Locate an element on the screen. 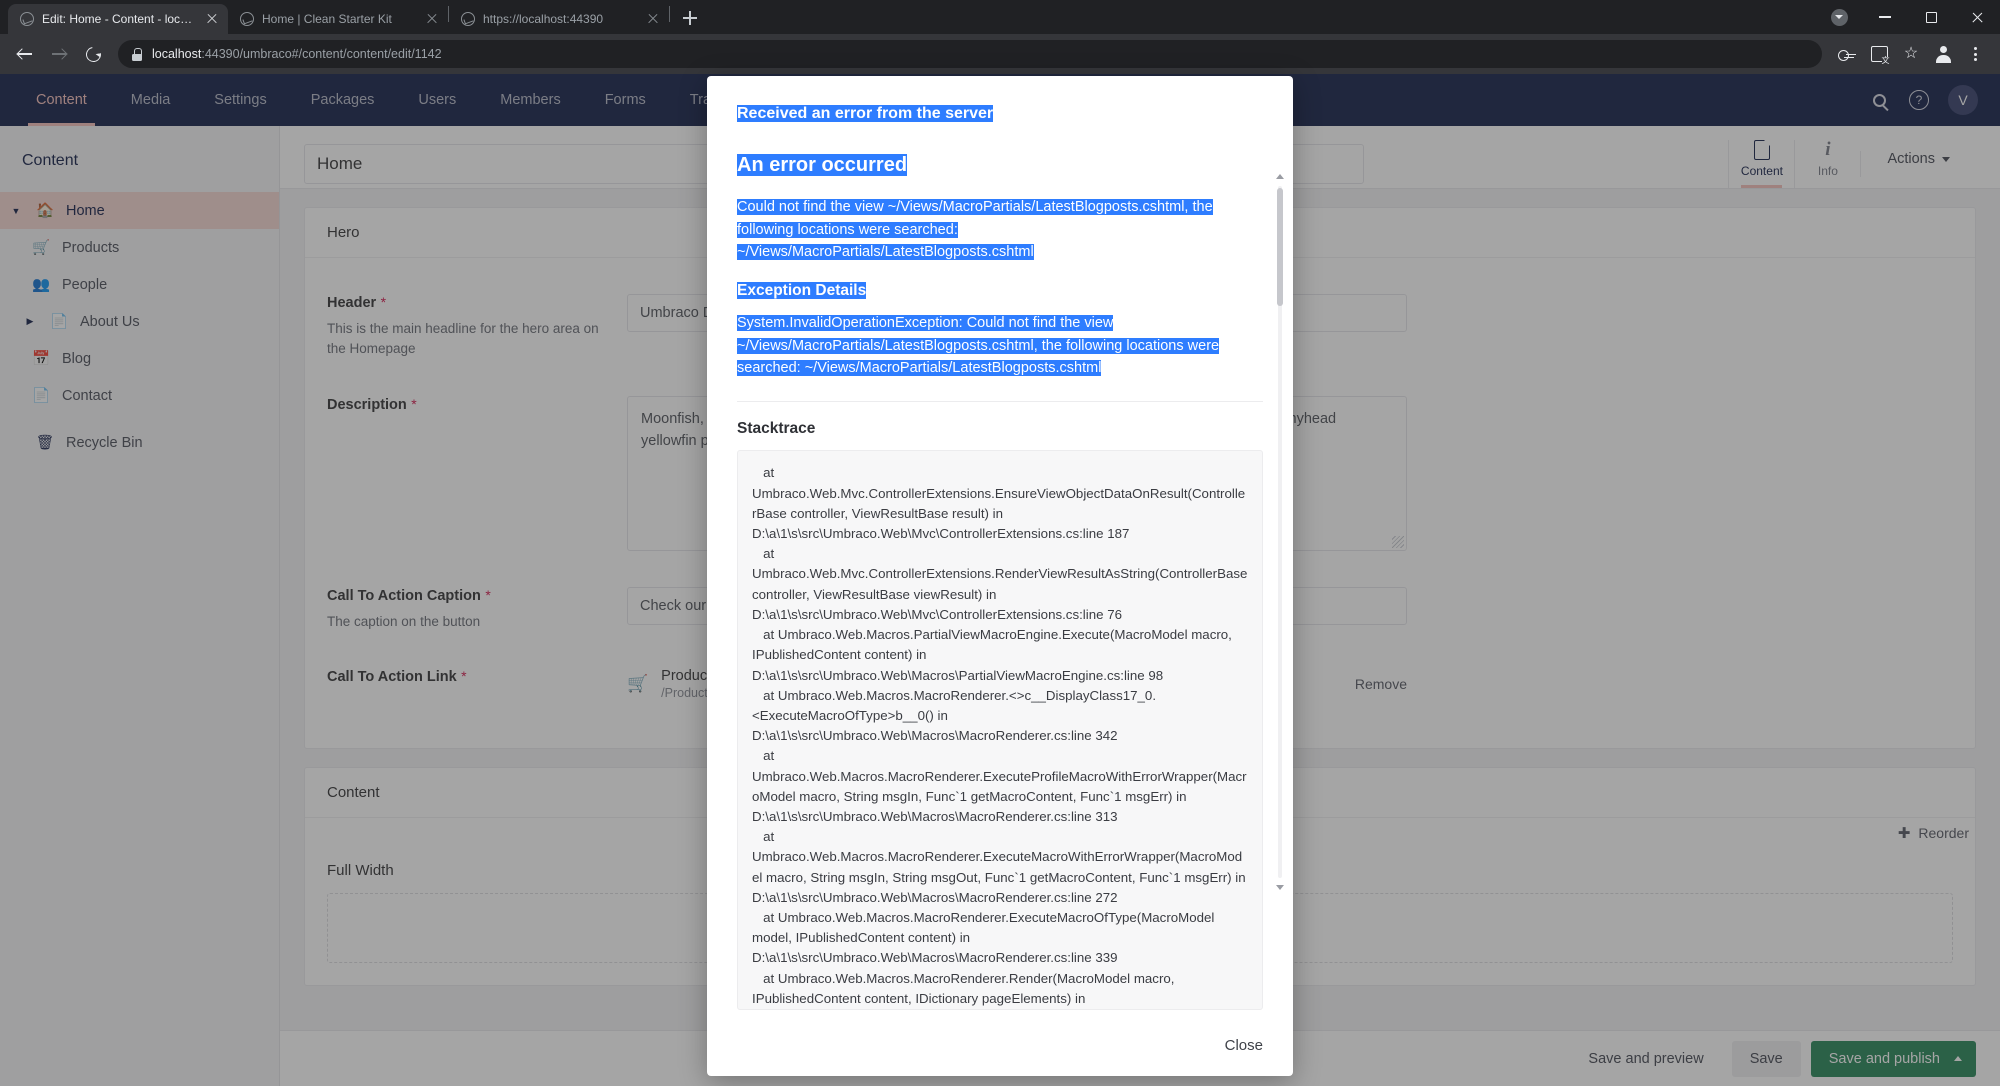 The width and height of the screenshot is (2000, 1086). password-key-icon is located at coordinates (1847, 54).